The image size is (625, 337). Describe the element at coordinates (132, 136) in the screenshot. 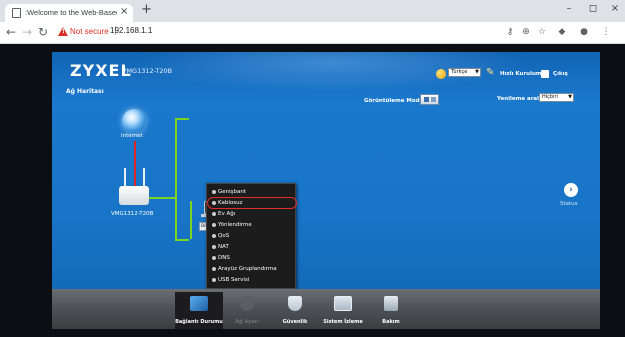

I see `internet-label: Internet` at that location.